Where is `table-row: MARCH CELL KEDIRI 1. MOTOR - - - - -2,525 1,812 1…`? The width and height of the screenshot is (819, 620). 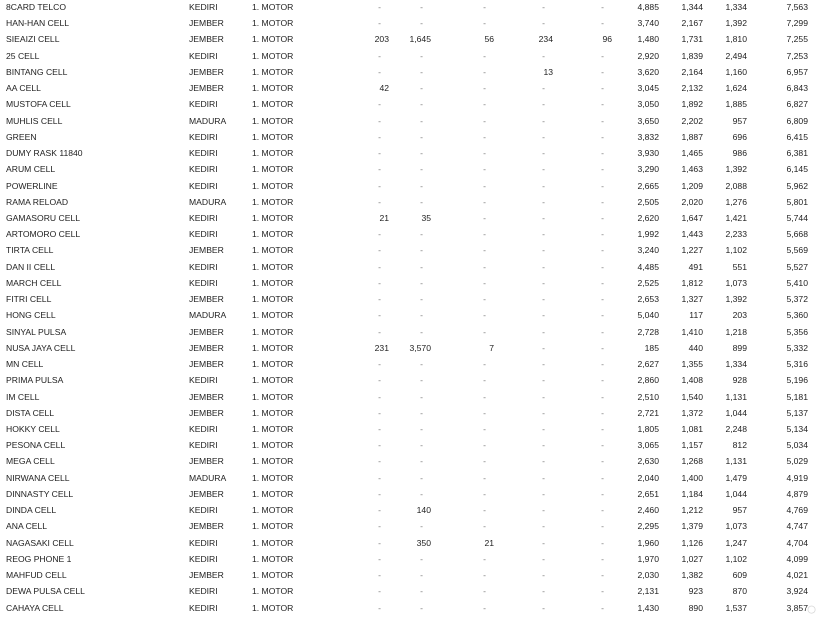 table-row: MARCH CELL KEDIRI 1. MOTOR - - - - -2,525 1,812 1… is located at coordinates (409, 283).